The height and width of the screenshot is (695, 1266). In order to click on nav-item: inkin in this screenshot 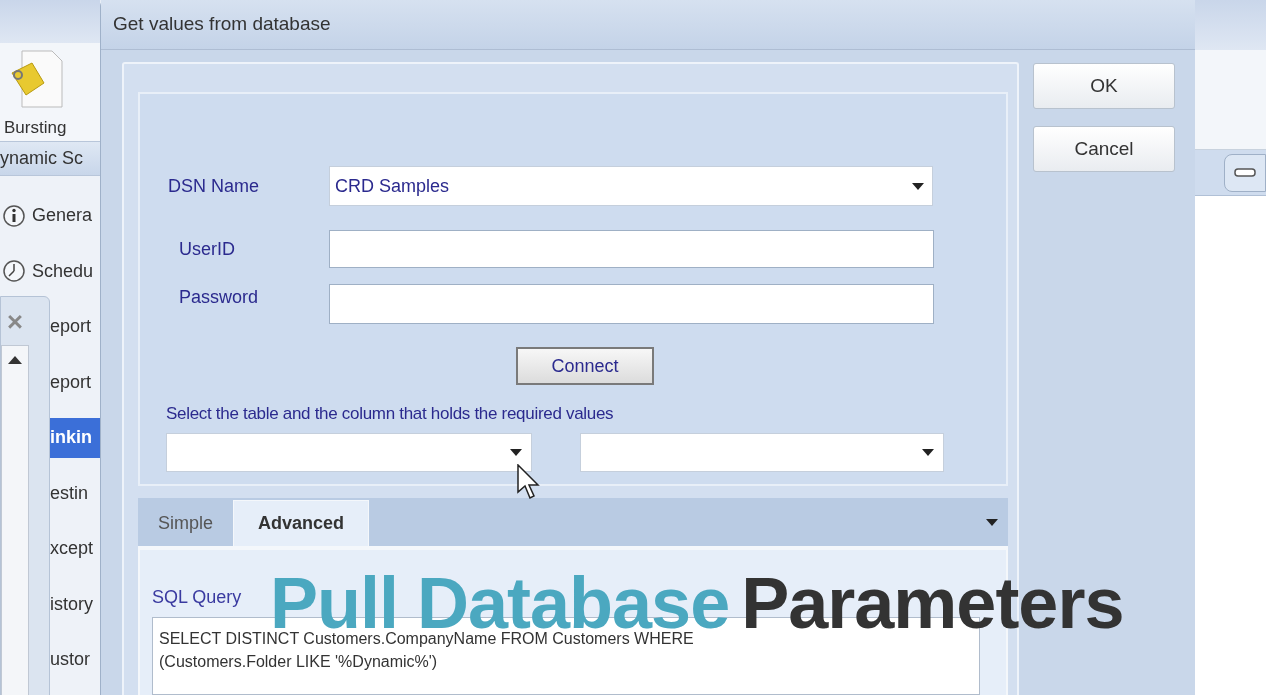, I will do `click(75, 437)`.